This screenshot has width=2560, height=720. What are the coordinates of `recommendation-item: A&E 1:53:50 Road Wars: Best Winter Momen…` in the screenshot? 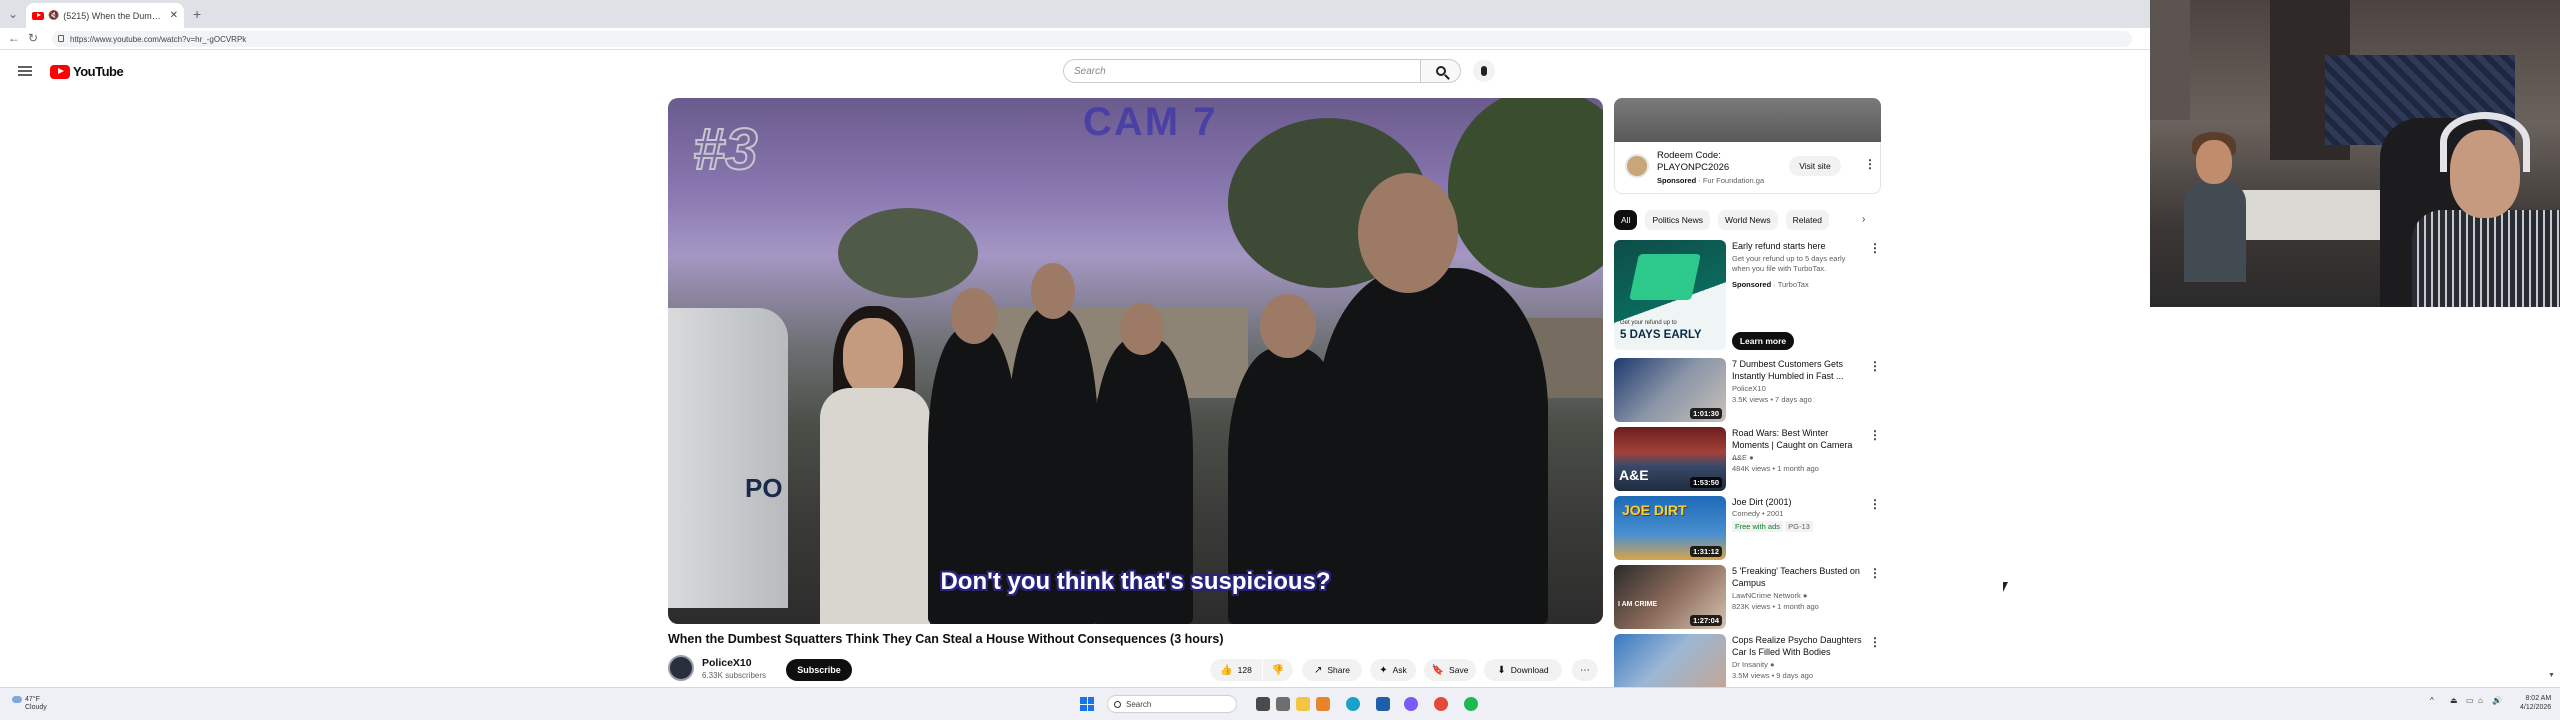 It's located at (1747, 459).